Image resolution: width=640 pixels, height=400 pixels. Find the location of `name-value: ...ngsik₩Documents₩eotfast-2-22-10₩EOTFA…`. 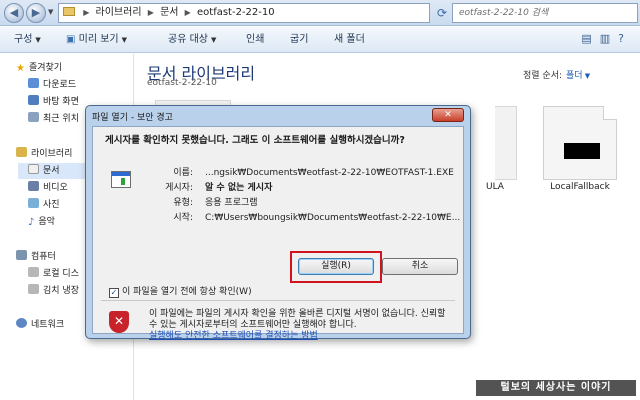

name-value: ...ngsik₩Documents₩eotfast-2-22-10₩EOTFA… is located at coordinates (329, 173).